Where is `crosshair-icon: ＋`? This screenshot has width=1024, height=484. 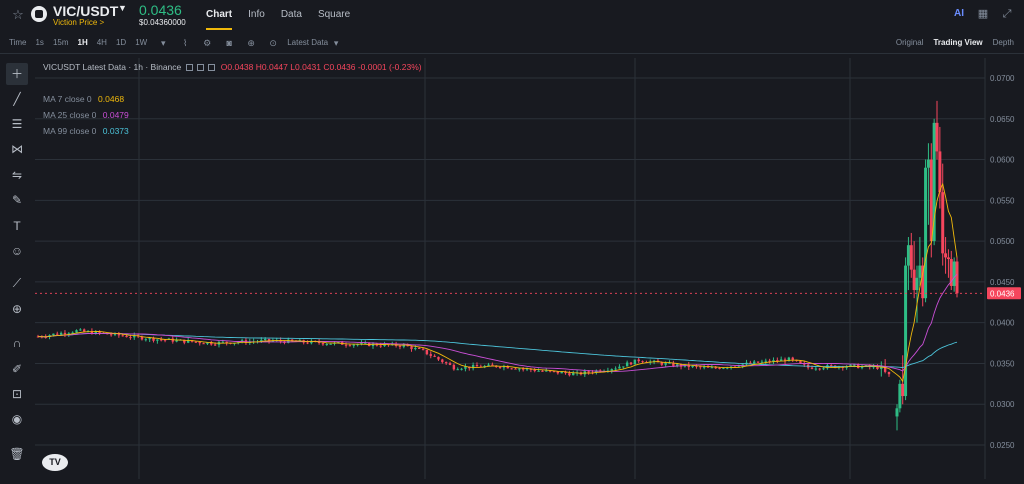 crosshair-icon: ＋ is located at coordinates (17, 74).